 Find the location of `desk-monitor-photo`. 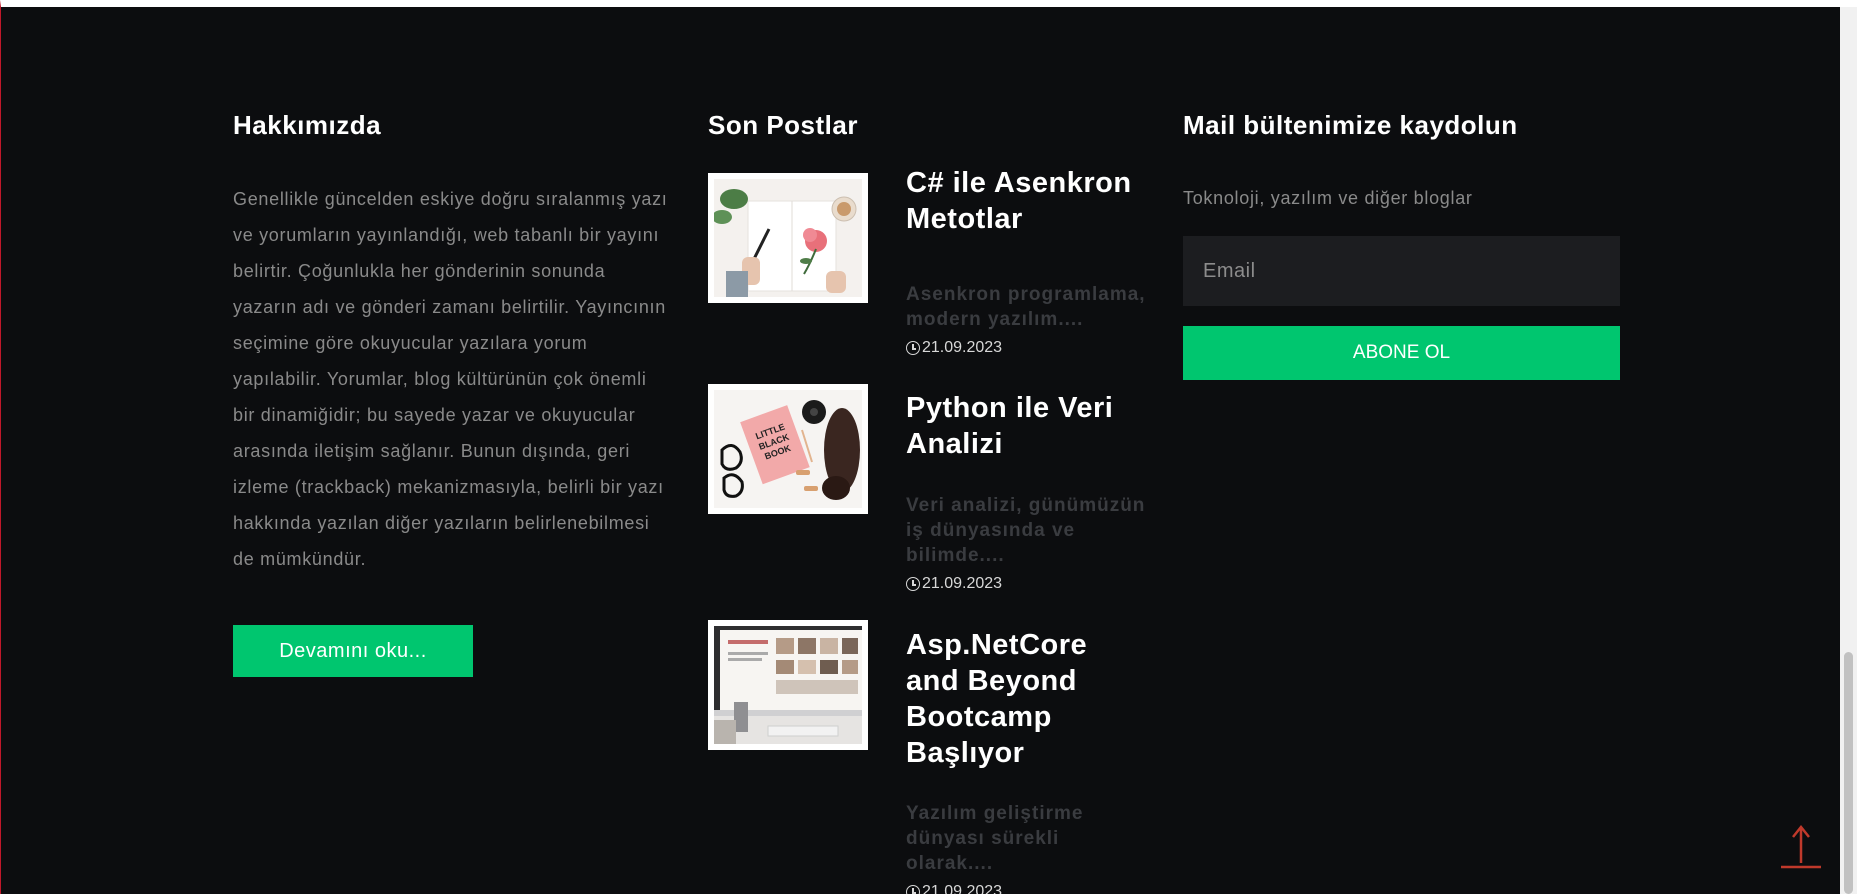

desk-monitor-photo is located at coordinates (788, 685).